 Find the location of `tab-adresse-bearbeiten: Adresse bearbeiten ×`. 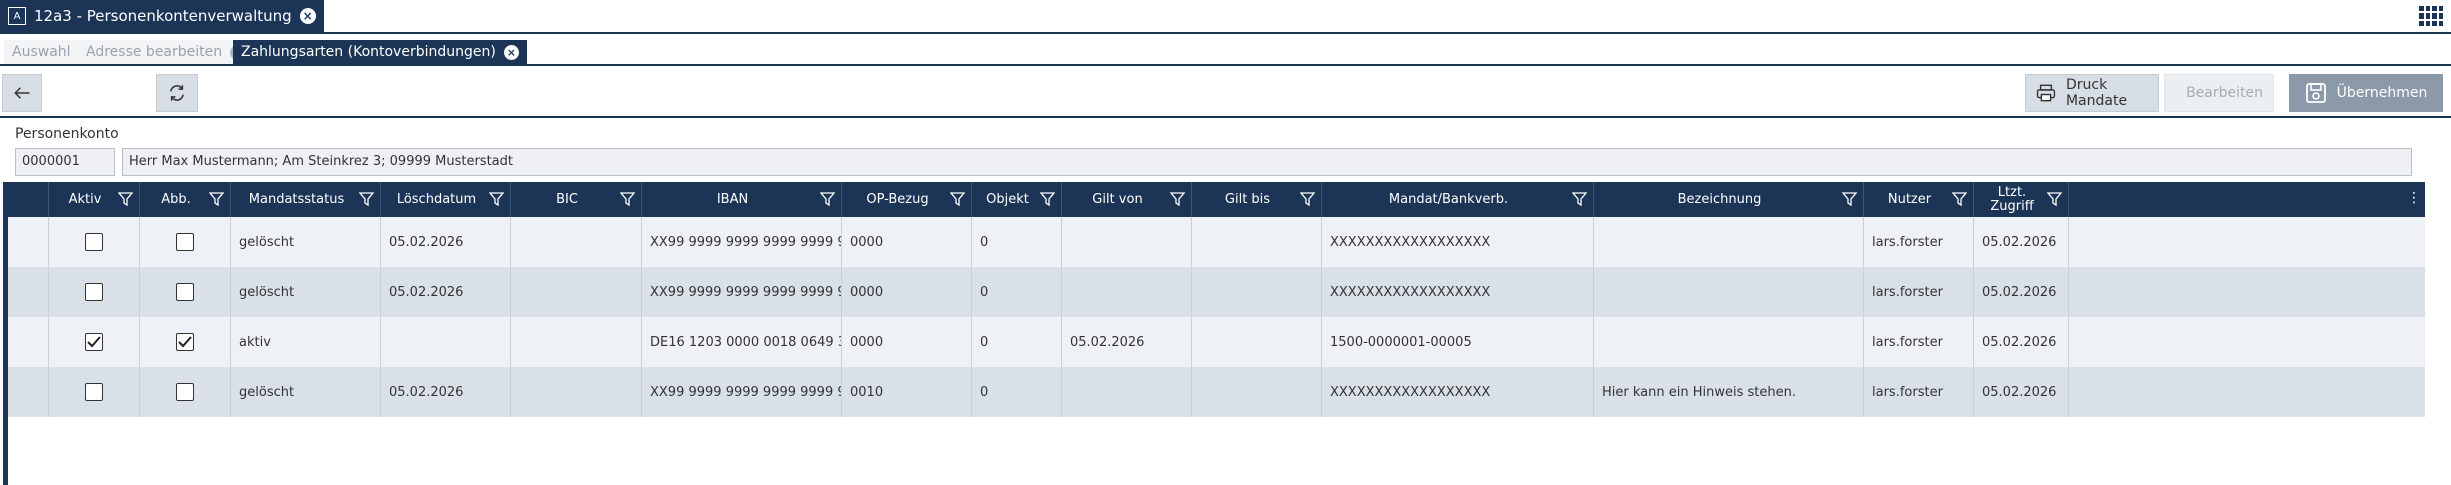

tab-adresse-bearbeiten: Adresse bearbeiten × is located at coordinates (166, 52).